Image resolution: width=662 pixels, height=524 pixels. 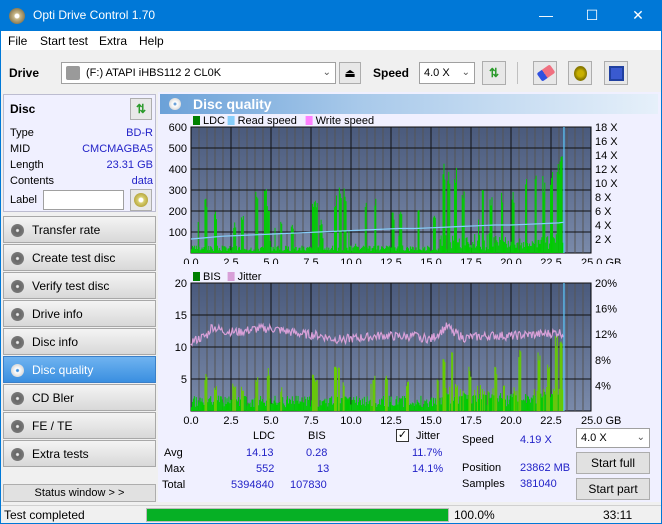 I want to click on nav-transfer-rate: Transfer rate, so click(x=79, y=229).